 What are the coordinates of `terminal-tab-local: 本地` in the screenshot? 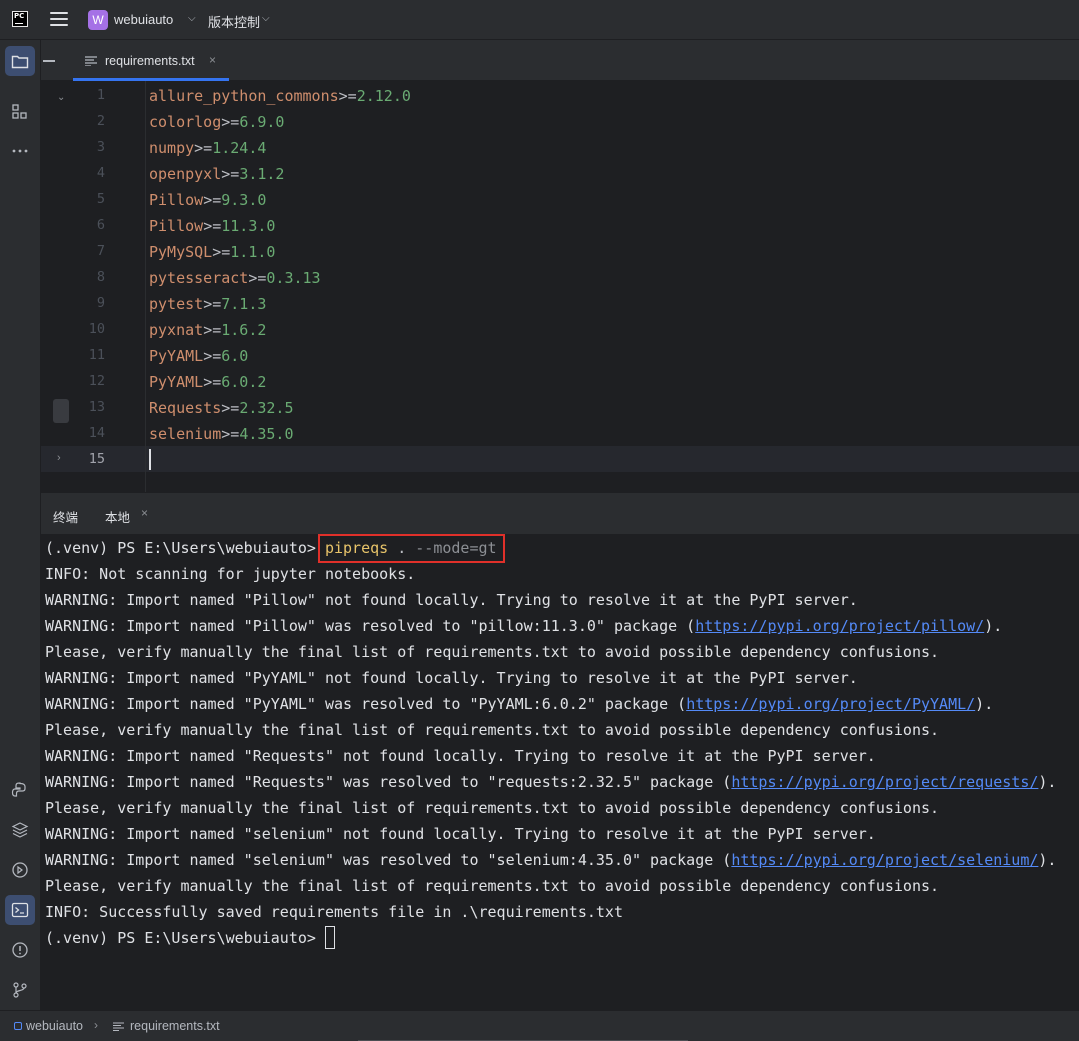 It's located at (117, 516).